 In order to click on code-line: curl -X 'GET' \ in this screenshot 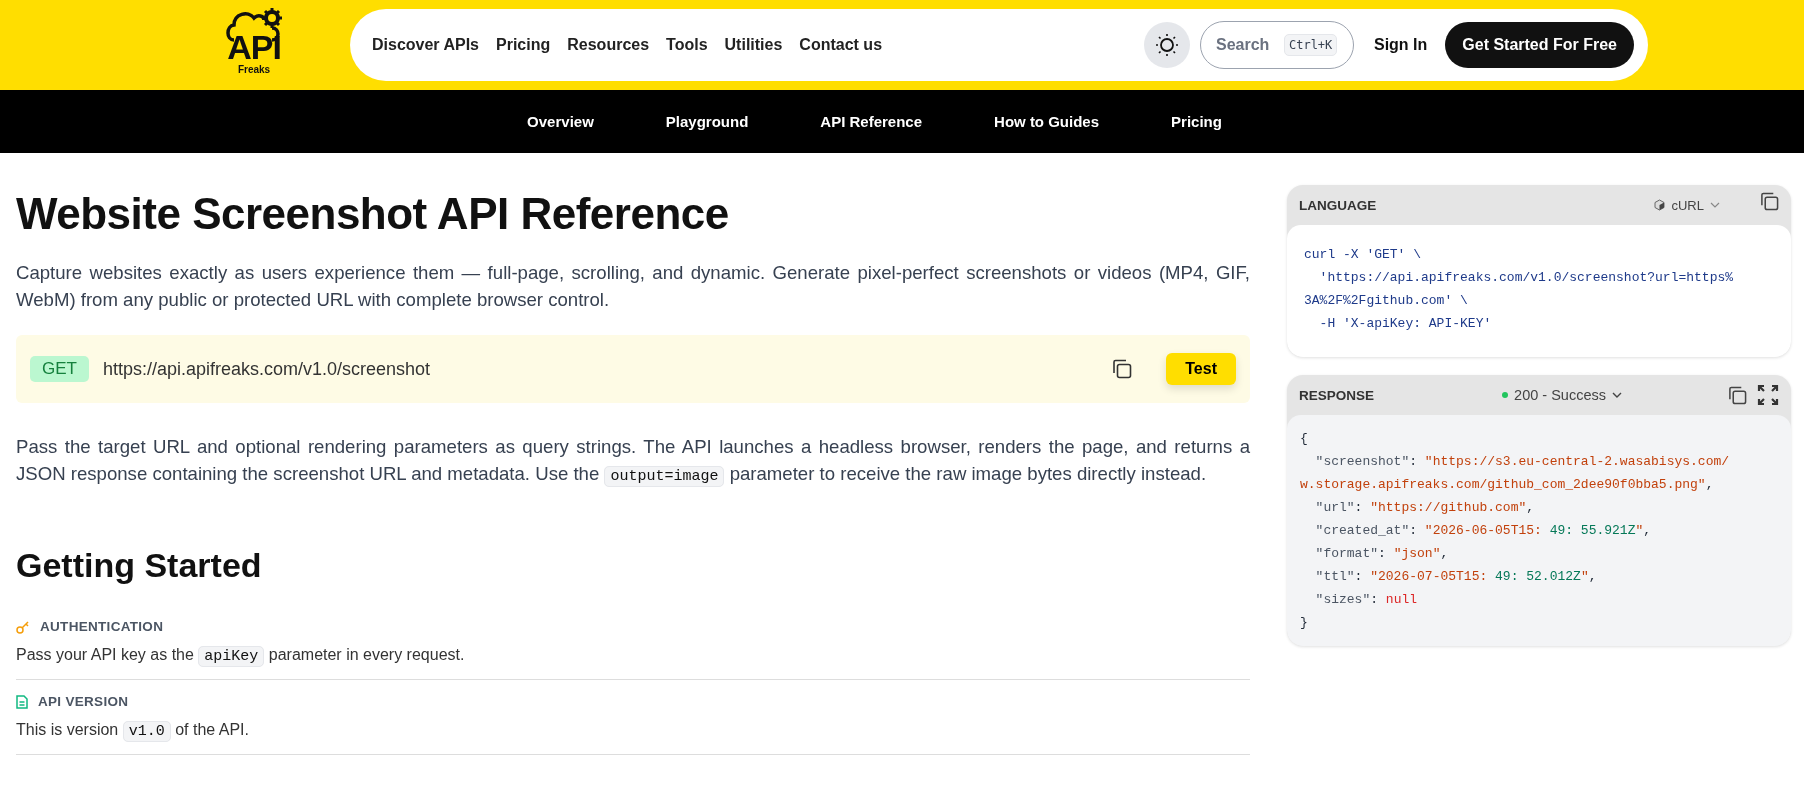, I will do `click(1363, 255)`.